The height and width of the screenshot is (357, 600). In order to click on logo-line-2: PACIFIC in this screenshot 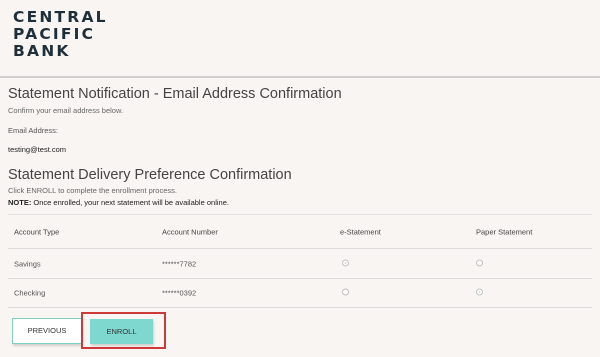, I will do `click(54, 34)`.